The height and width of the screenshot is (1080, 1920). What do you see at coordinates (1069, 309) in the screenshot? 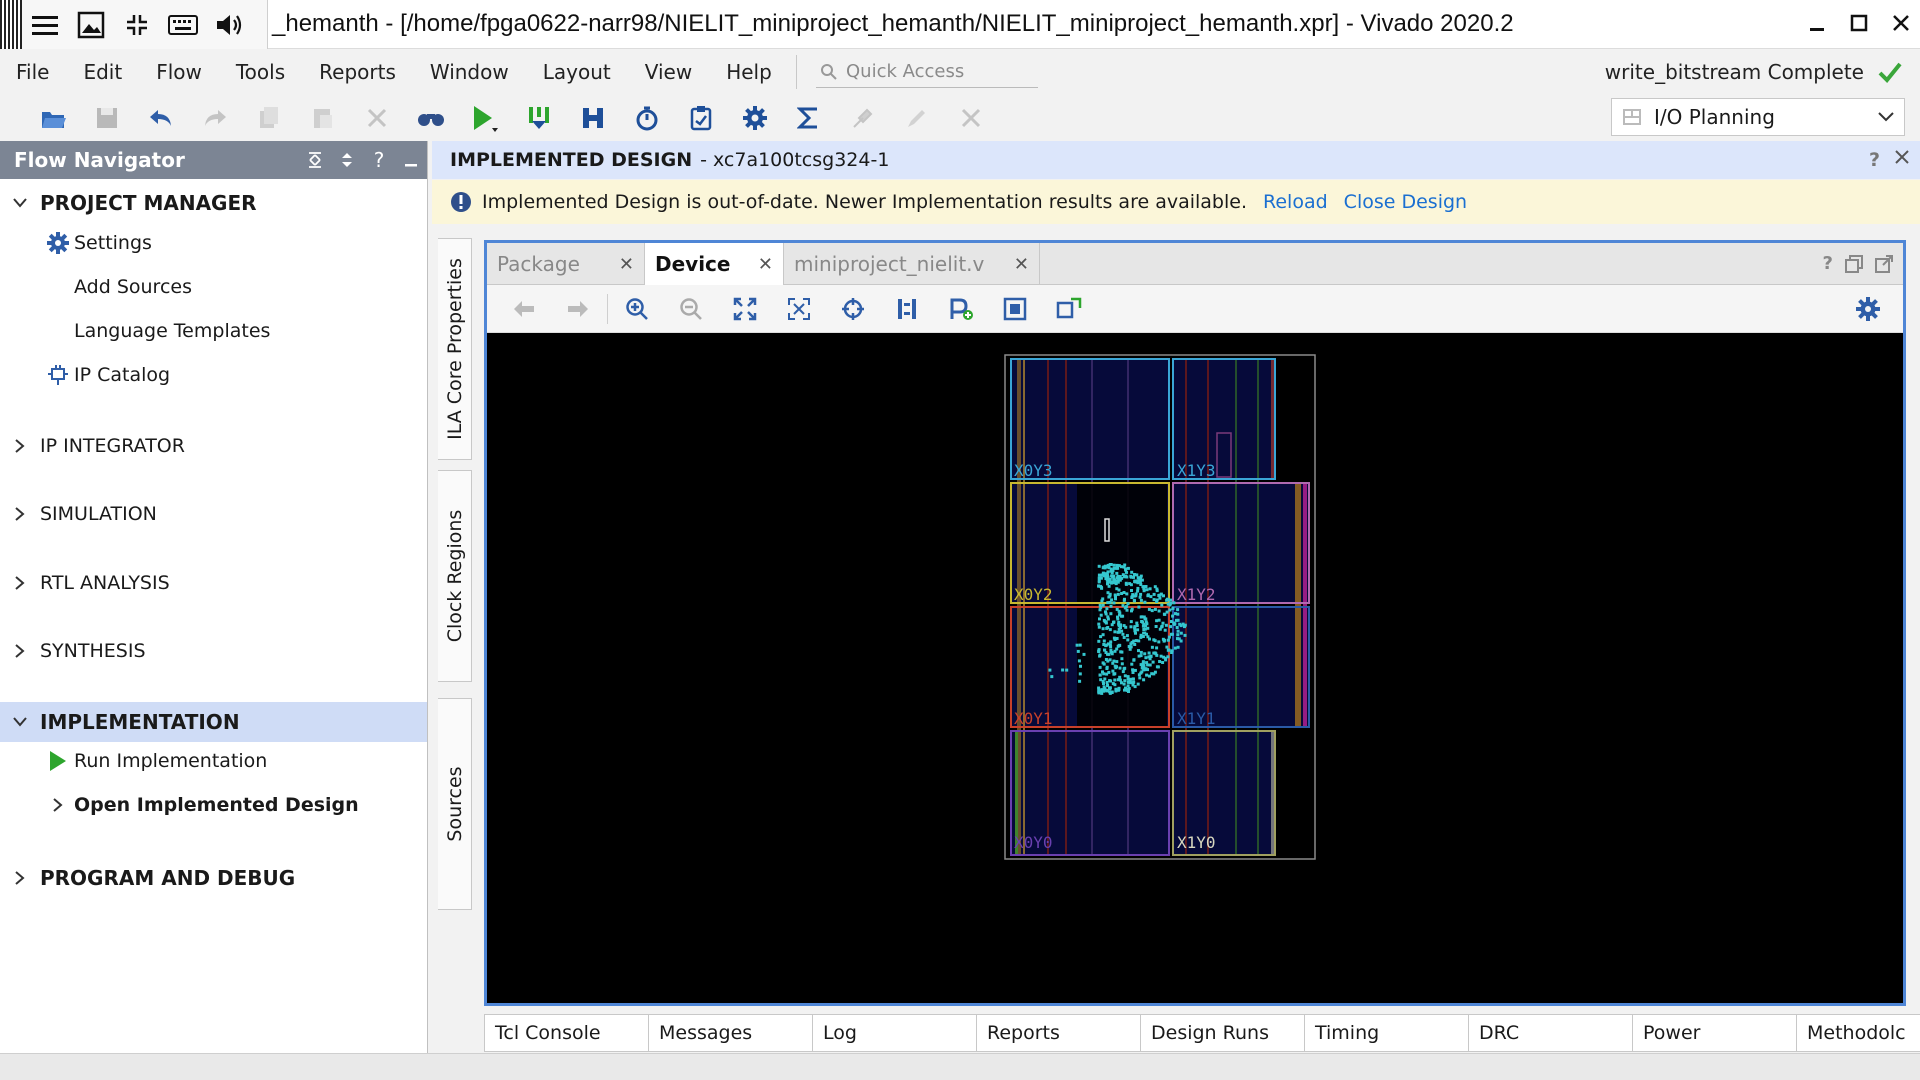
I see `draw-pblock-icon` at bounding box center [1069, 309].